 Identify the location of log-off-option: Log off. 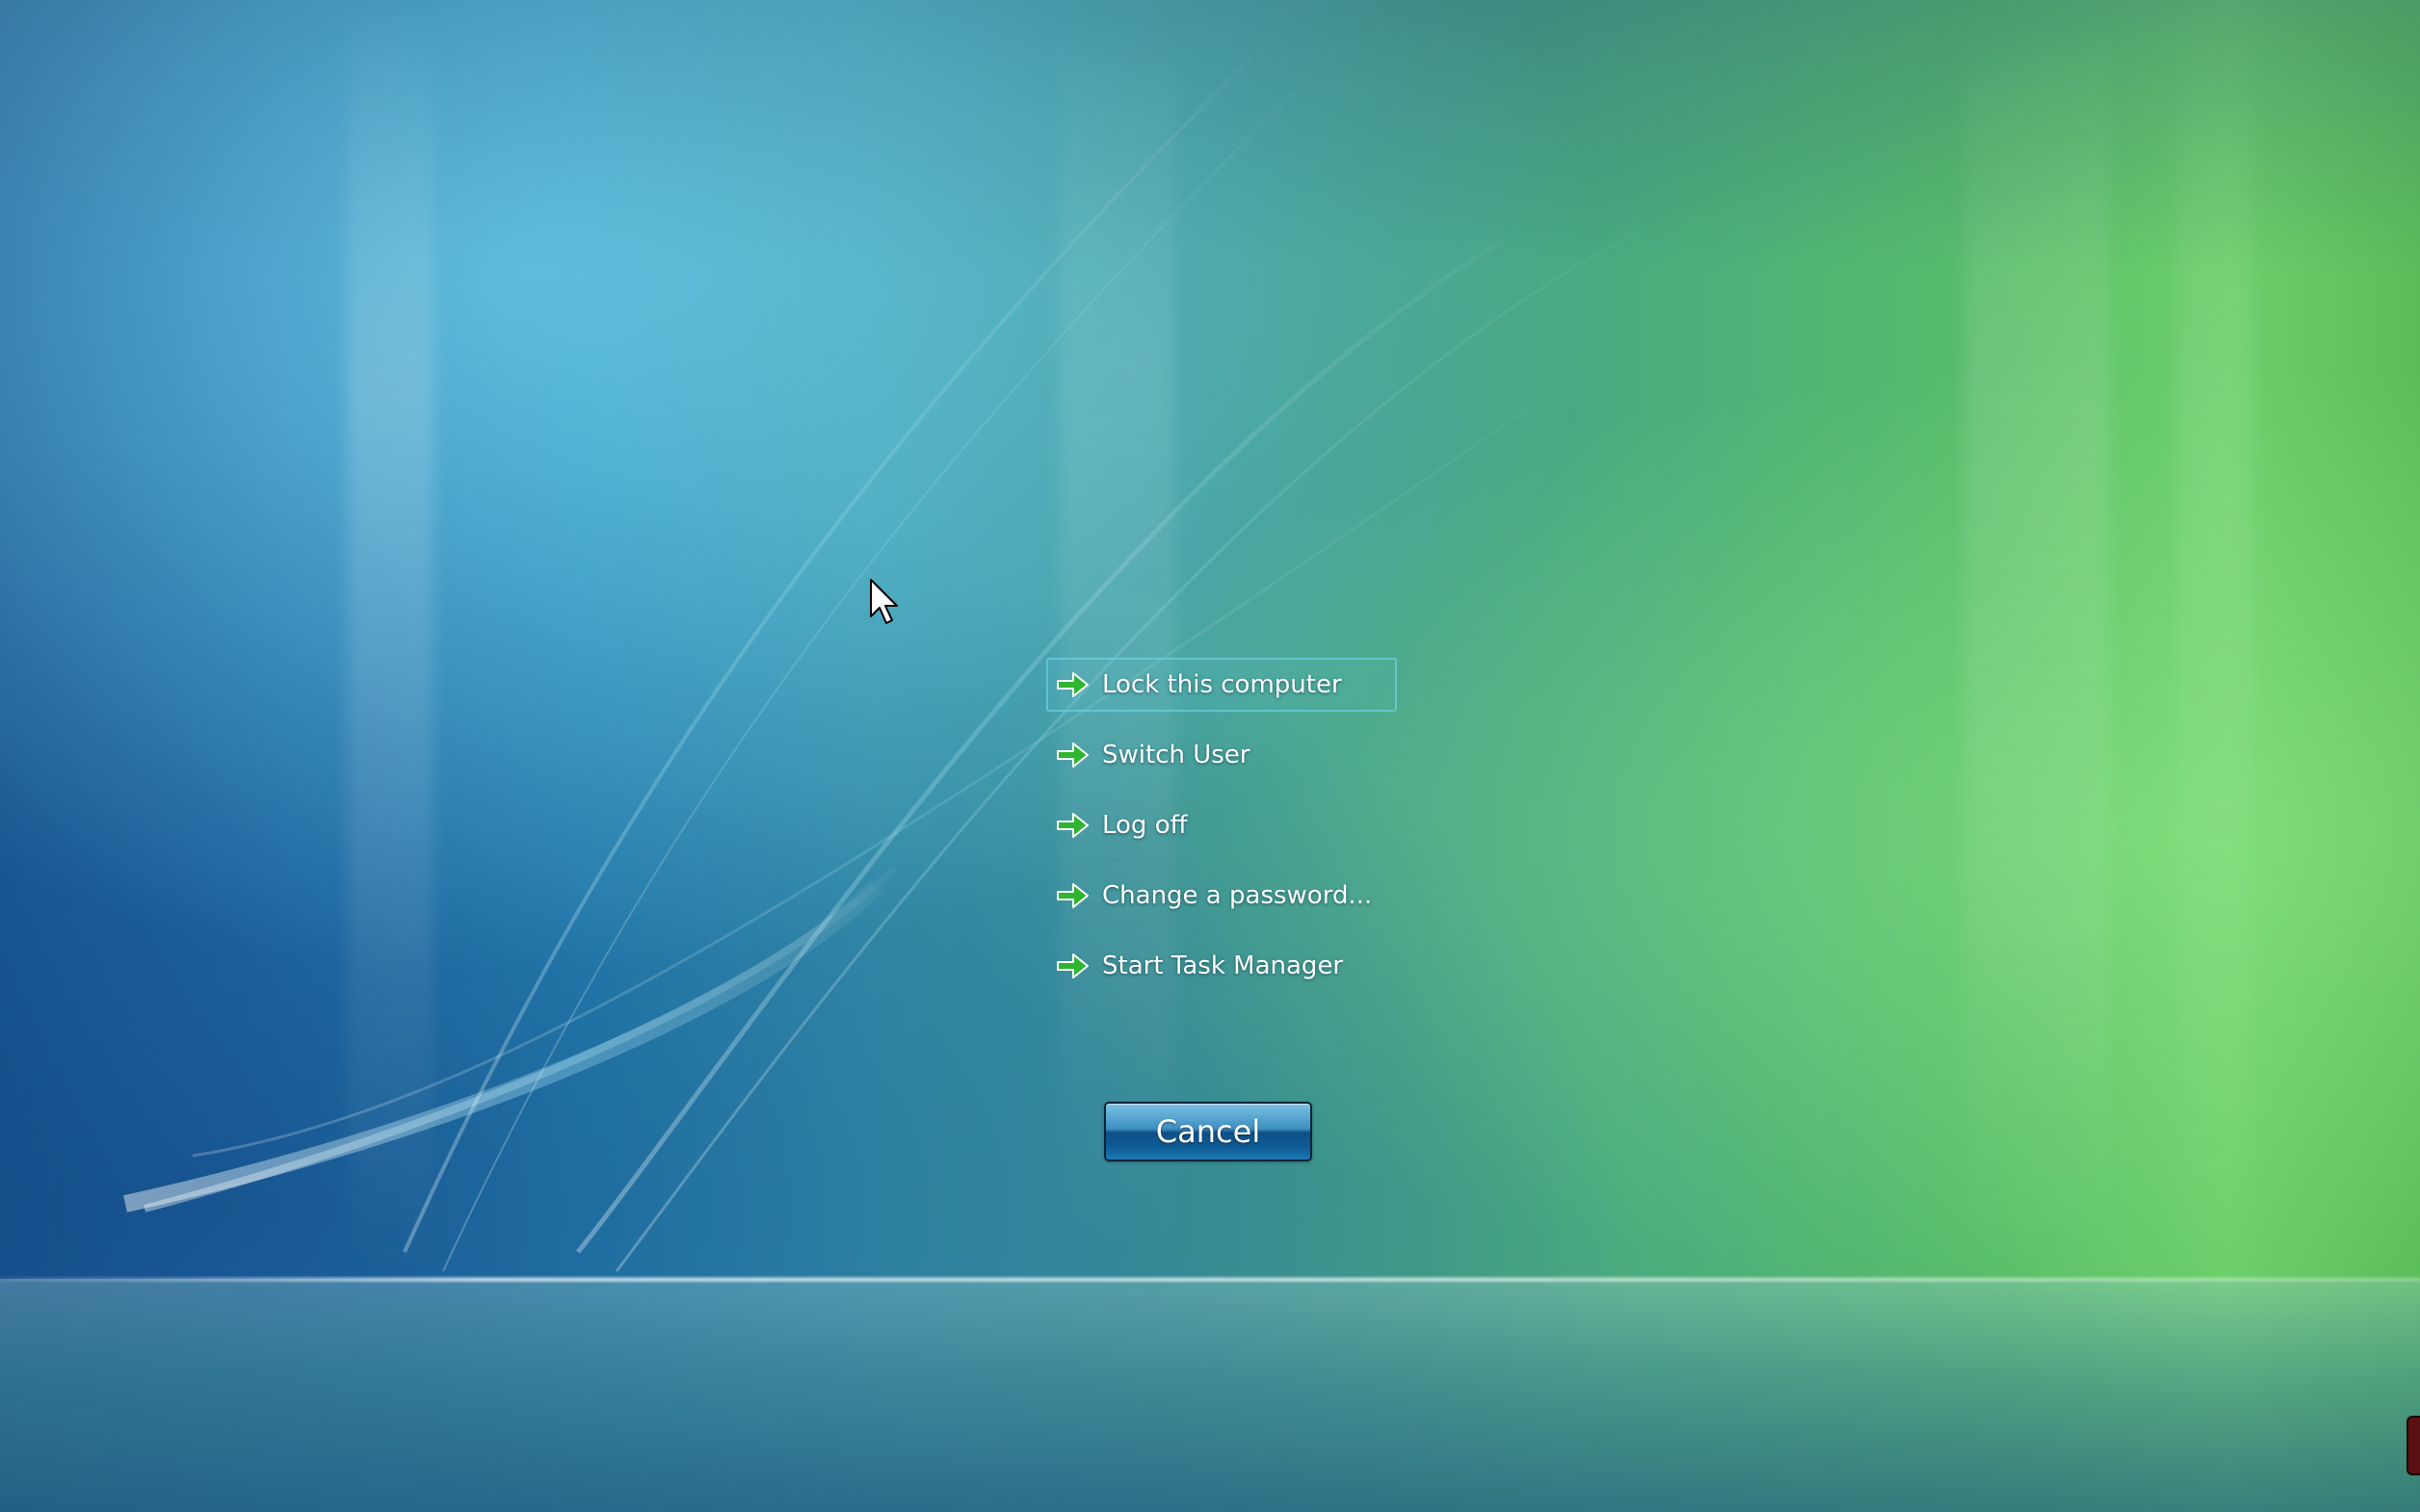
(1221, 825).